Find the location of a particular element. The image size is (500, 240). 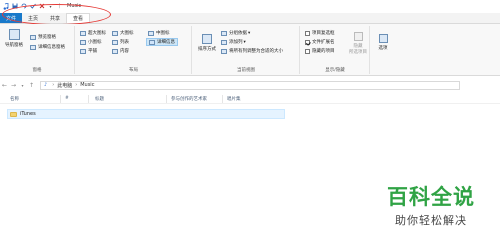

options-label: 选项 is located at coordinates (383, 48).